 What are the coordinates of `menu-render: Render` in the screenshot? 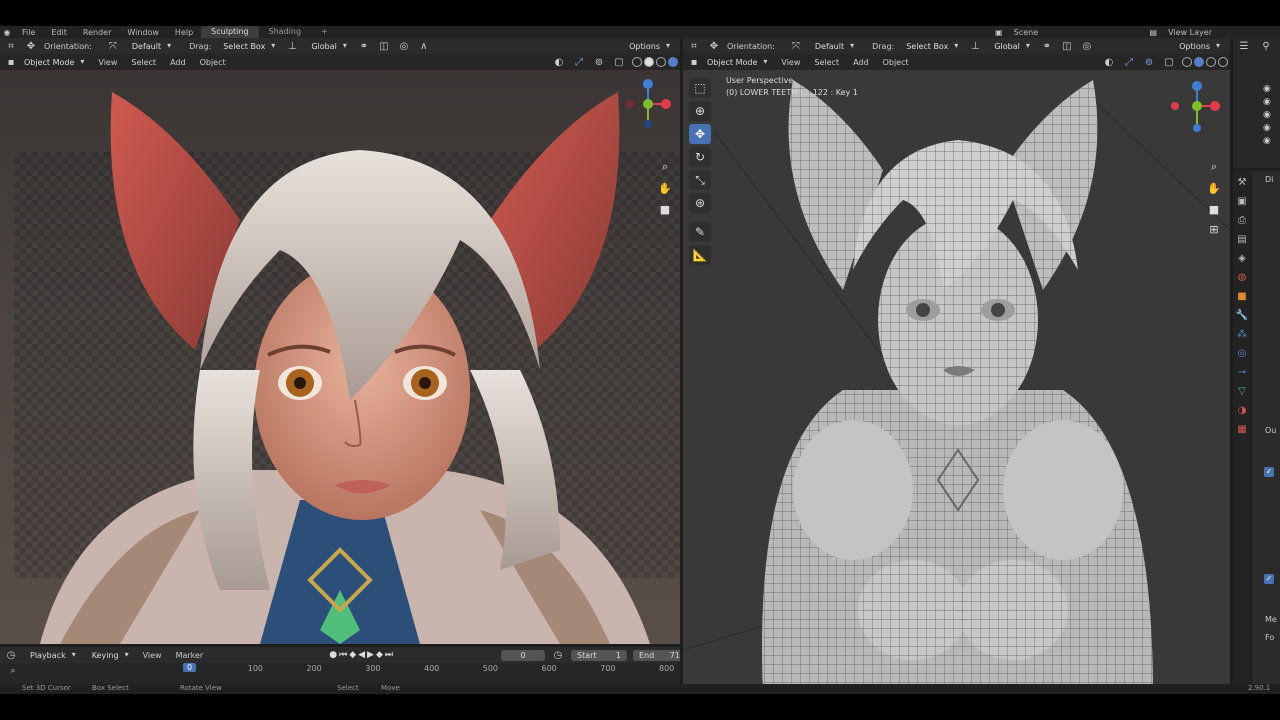 It's located at (97, 32).